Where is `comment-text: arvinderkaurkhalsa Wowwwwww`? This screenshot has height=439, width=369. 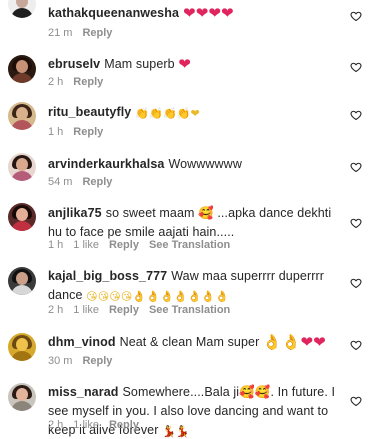
comment-text: arvinderkaurkhalsa Wowwwwww is located at coordinates (198, 164).